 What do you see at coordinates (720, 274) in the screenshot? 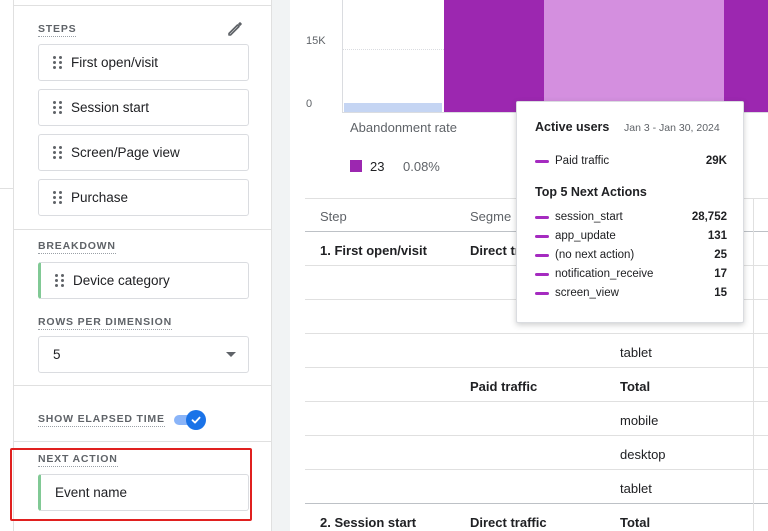
I see `action-value: 17` at bounding box center [720, 274].